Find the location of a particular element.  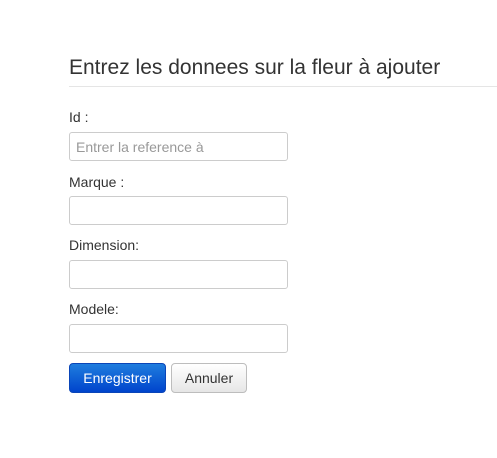

dimension-label: Dimension: is located at coordinates (104, 245).